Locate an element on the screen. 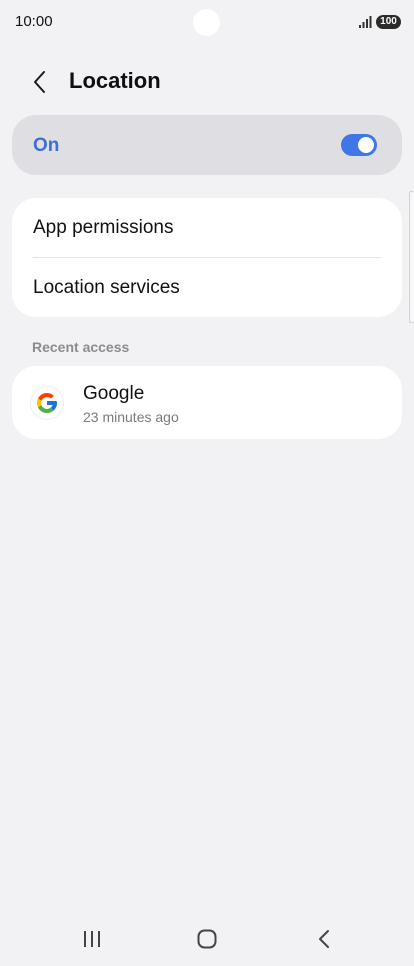 This screenshot has height=966, width=414. back-button is located at coordinates (40, 82).